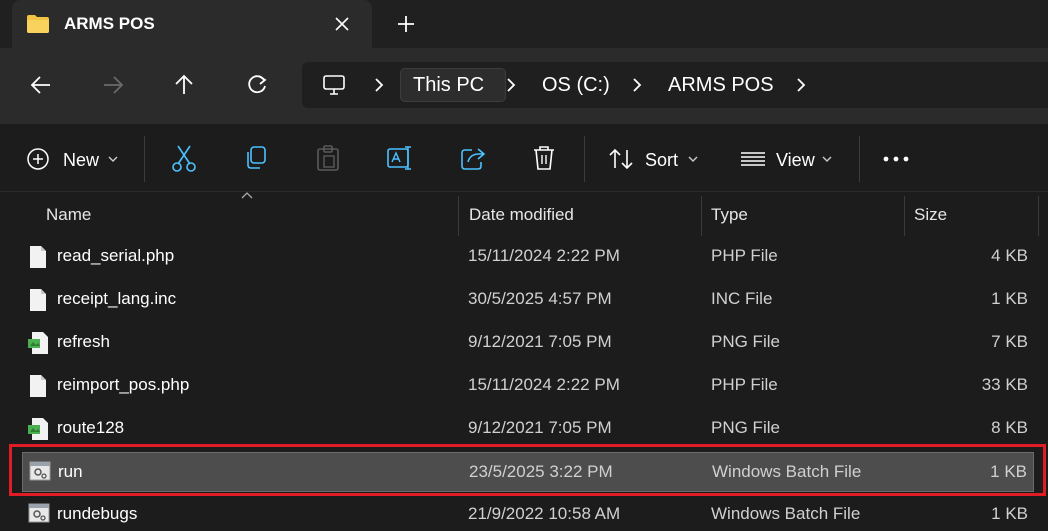 This screenshot has height=531, width=1048. I want to click on breadcrumb-label: This PC, so click(449, 85).